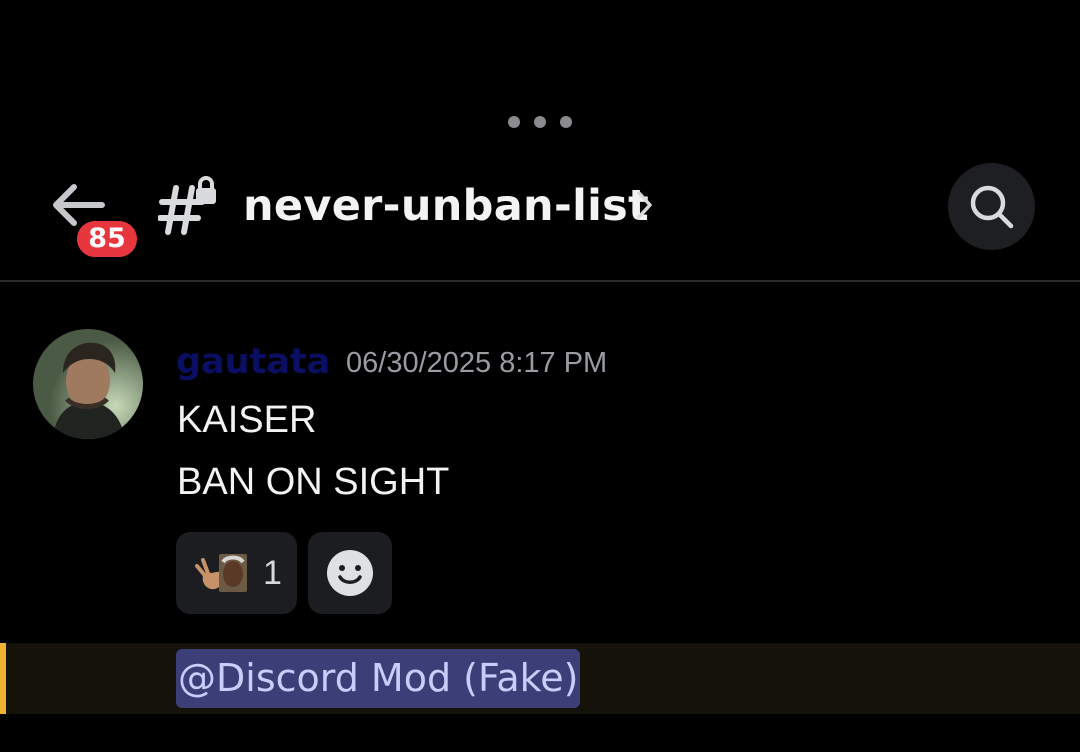 Image resolution: width=1080 pixels, height=752 pixels. What do you see at coordinates (253, 362) in the screenshot?
I see `author-username: gautata` at bounding box center [253, 362].